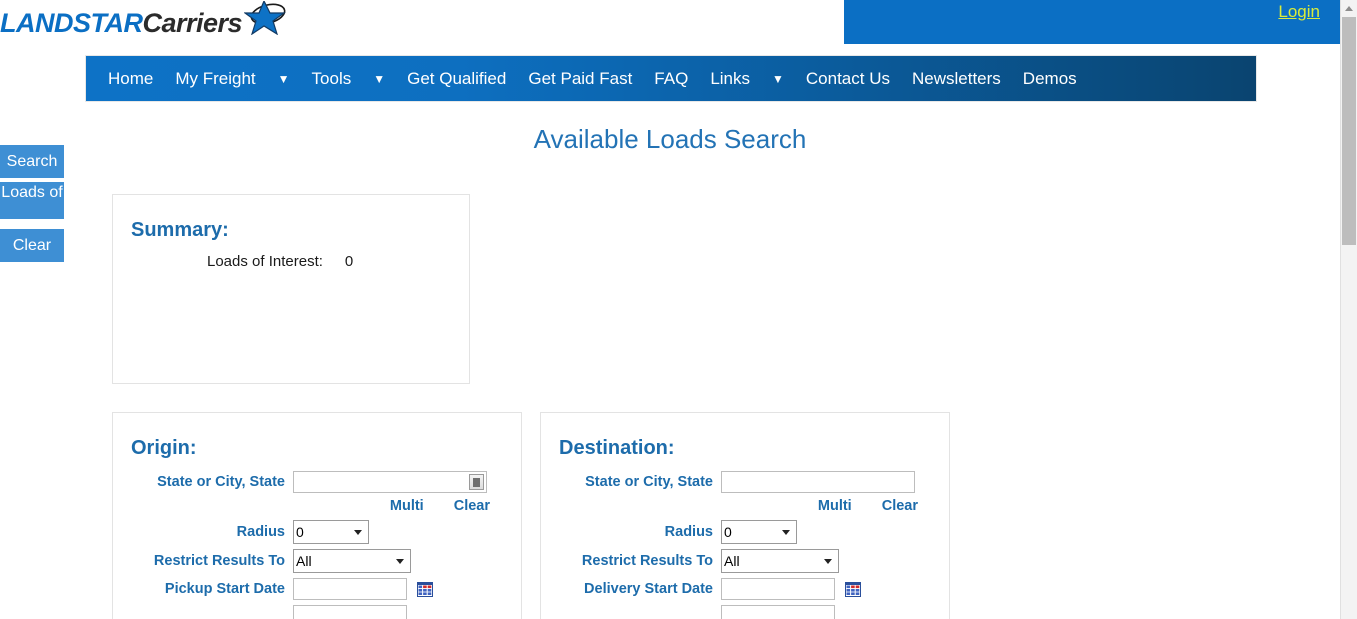 This screenshot has width=1357, height=619. What do you see at coordinates (32, 200) in the screenshot?
I see `side-button-loads-of: Loads of` at bounding box center [32, 200].